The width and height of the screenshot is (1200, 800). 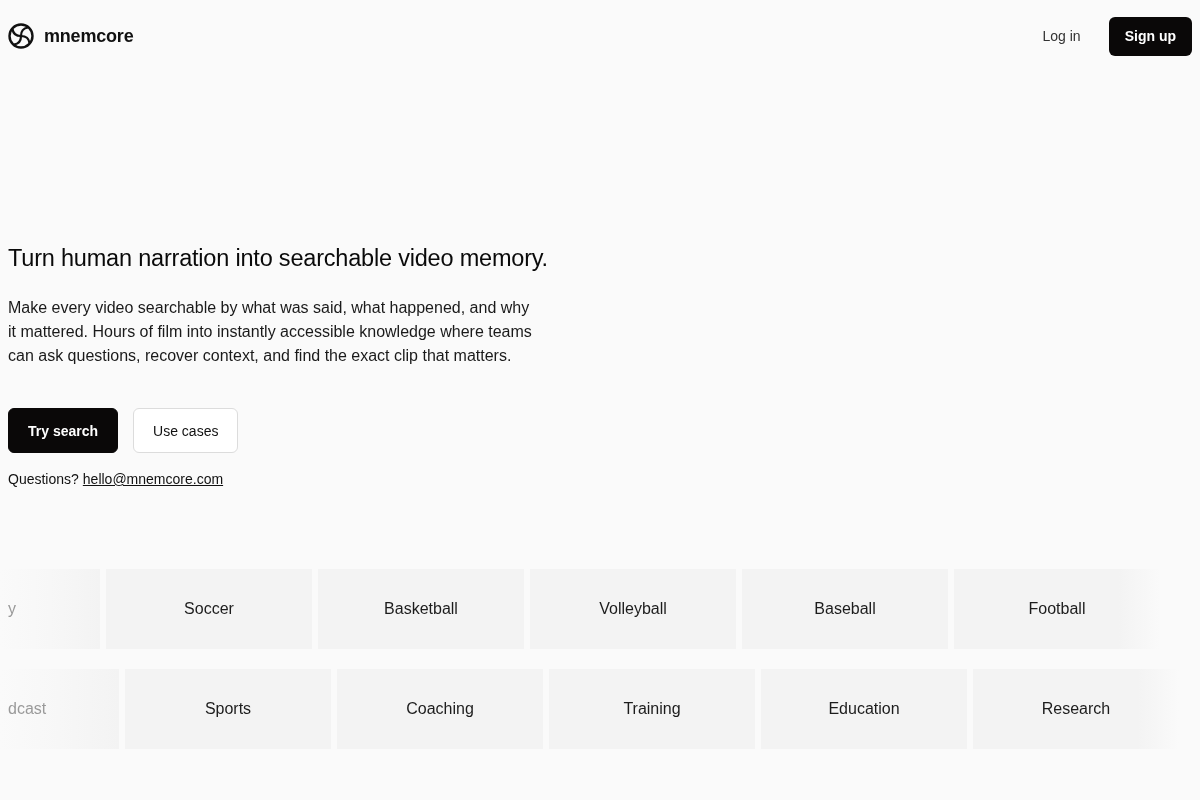 What do you see at coordinates (421, 609) in the screenshot?
I see `category-tile: Basketball` at bounding box center [421, 609].